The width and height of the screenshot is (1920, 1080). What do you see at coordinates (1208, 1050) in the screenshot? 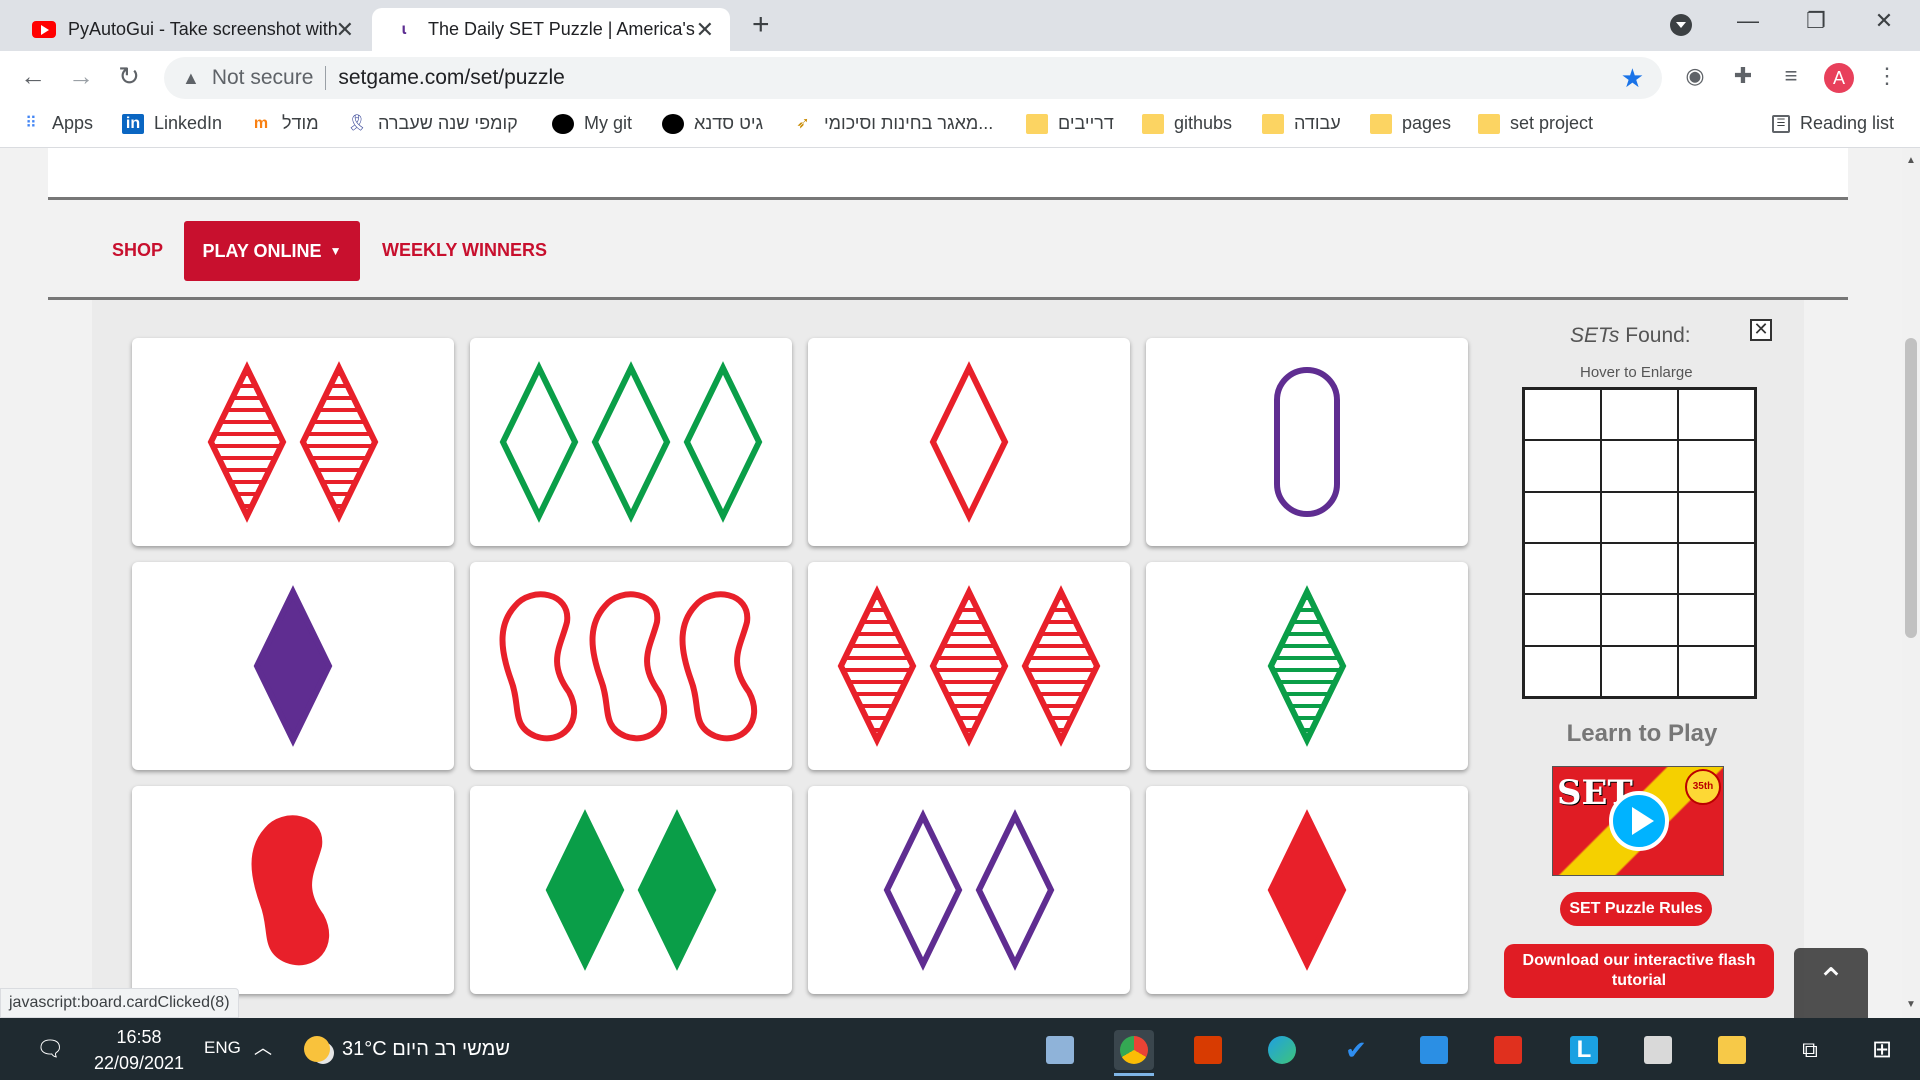
I see `office-app-icon` at bounding box center [1208, 1050].